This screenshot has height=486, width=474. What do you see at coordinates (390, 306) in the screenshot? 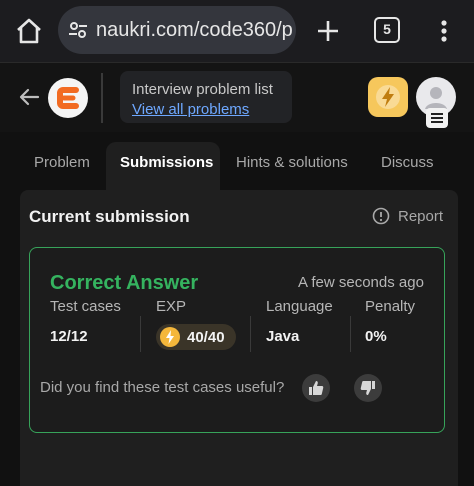
I see `penalty-label: Penalty` at bounding box center [390, 306].